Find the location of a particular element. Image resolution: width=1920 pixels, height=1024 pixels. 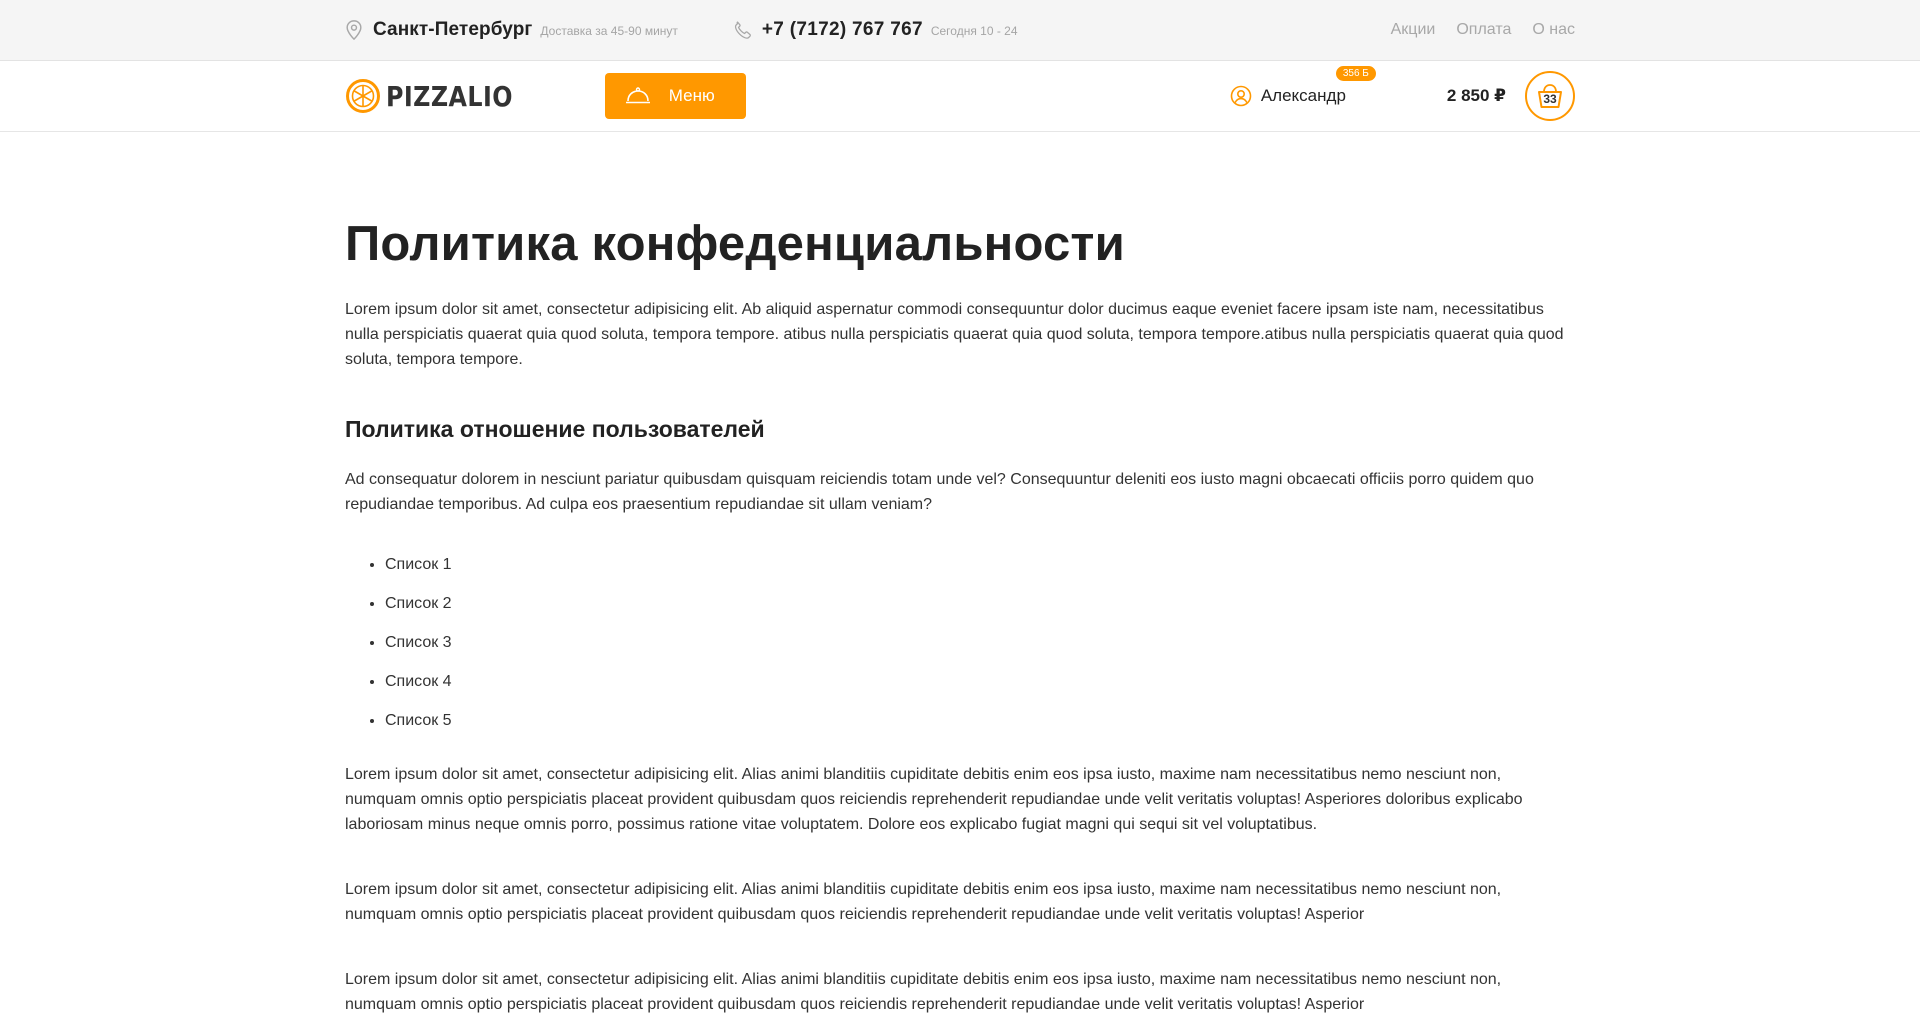

menu-button: Меню is located at coordinates (676, 96).